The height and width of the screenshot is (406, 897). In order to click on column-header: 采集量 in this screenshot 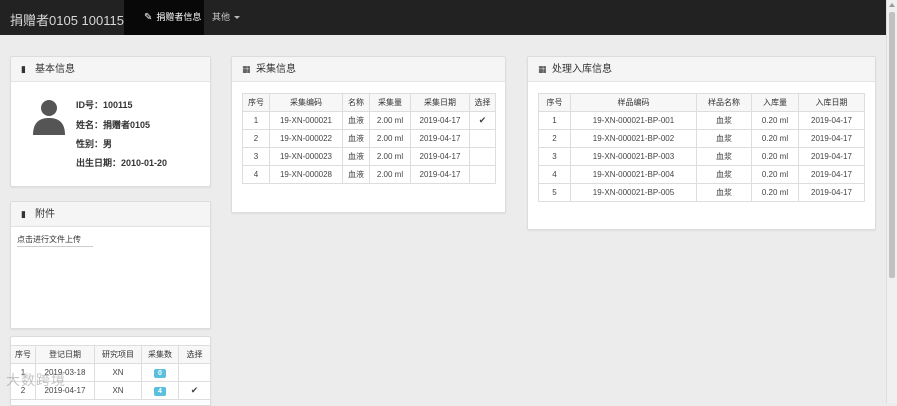, I will do `click(390, 102)`.